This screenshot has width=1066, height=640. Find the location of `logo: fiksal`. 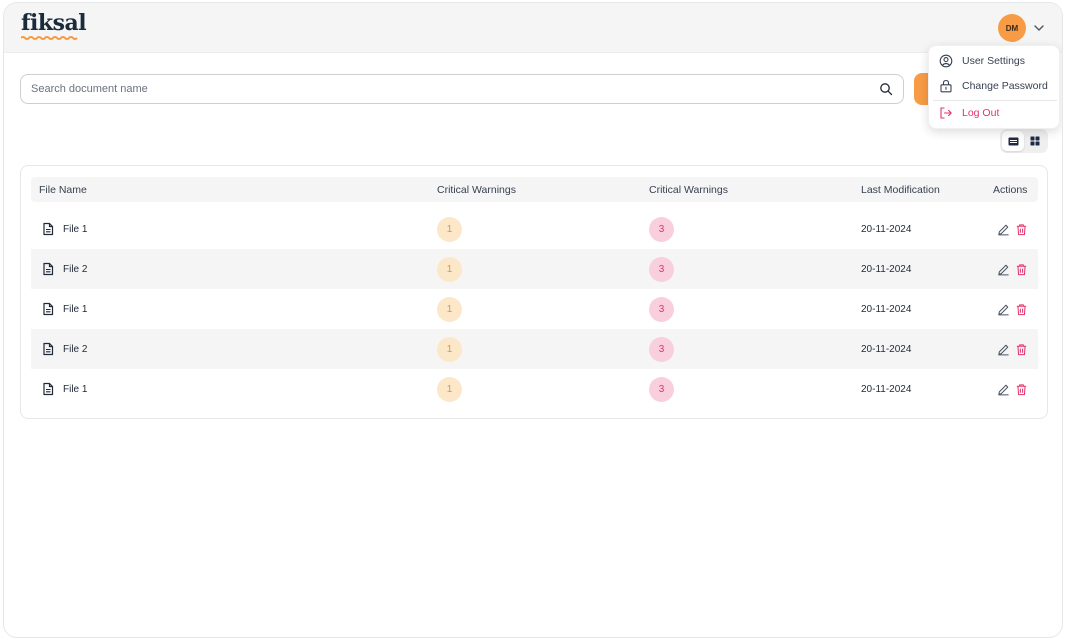

logo: fiksal is located at coordinates (54, 25).